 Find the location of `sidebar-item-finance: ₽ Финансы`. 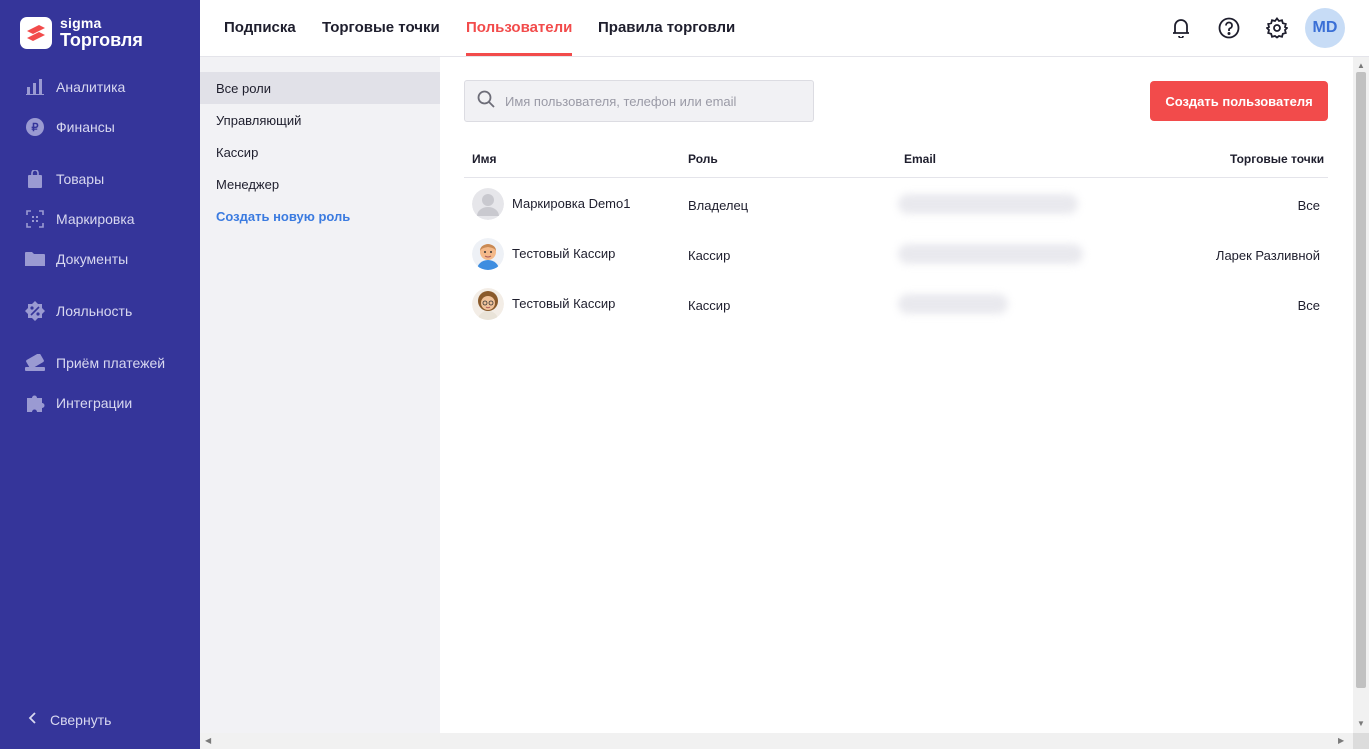

sidebar-item-finance: ₽ Финансы is located at coordinates (69, 127).